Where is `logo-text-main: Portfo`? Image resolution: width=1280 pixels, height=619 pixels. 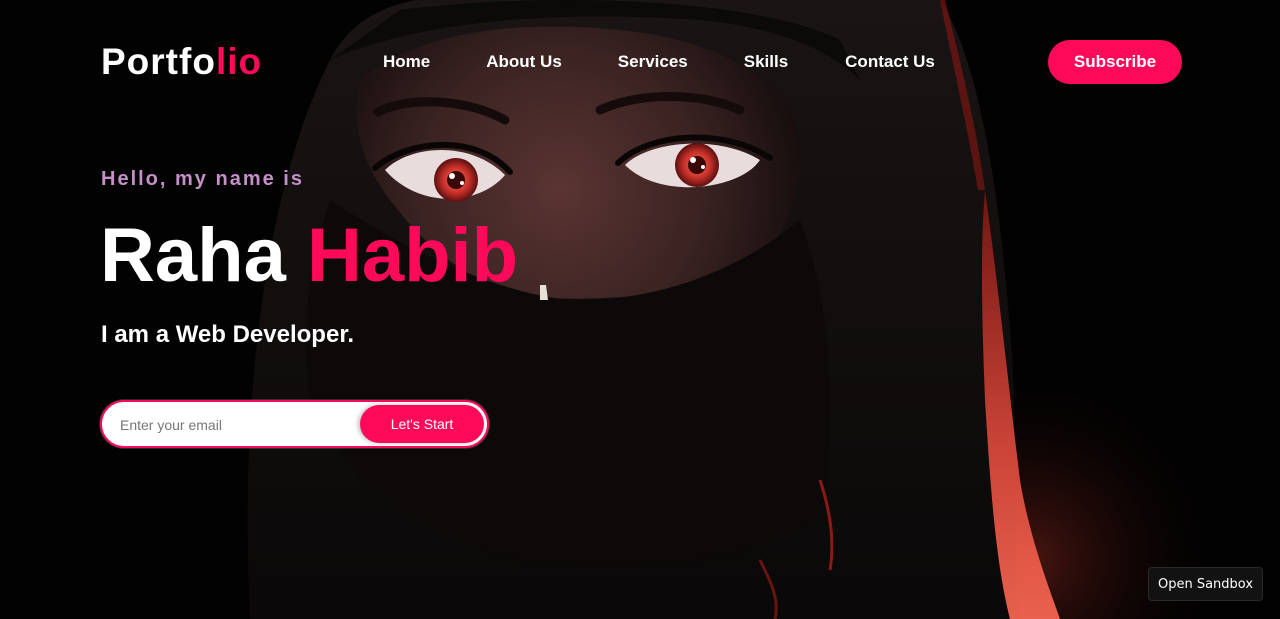 logo-text-main: Portfo is located at coordinates (158, 61).